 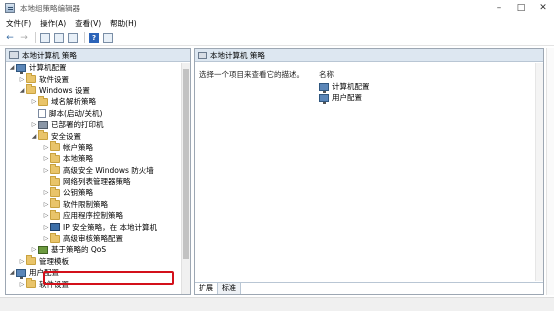 What do you see at coordinates (499, 8) in the screenshot?
I see `minimize-icon: –` at bounding box center [499, 8].